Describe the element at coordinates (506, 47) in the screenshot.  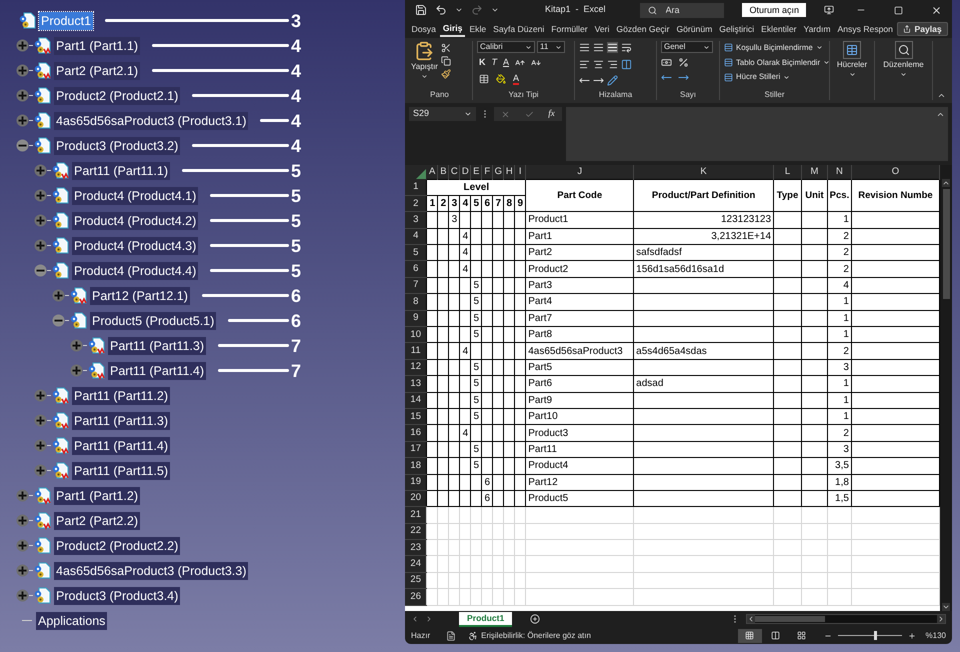
I see `font-name-select: Calibri` at that location.